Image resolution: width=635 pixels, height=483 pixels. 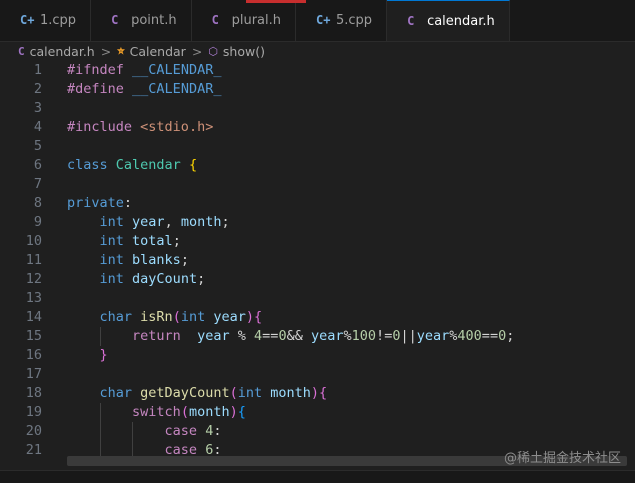 What do you see at coordinates (33, 336) in the screenshot?
I see `line-number: 15` at bounding box center [33, 336].